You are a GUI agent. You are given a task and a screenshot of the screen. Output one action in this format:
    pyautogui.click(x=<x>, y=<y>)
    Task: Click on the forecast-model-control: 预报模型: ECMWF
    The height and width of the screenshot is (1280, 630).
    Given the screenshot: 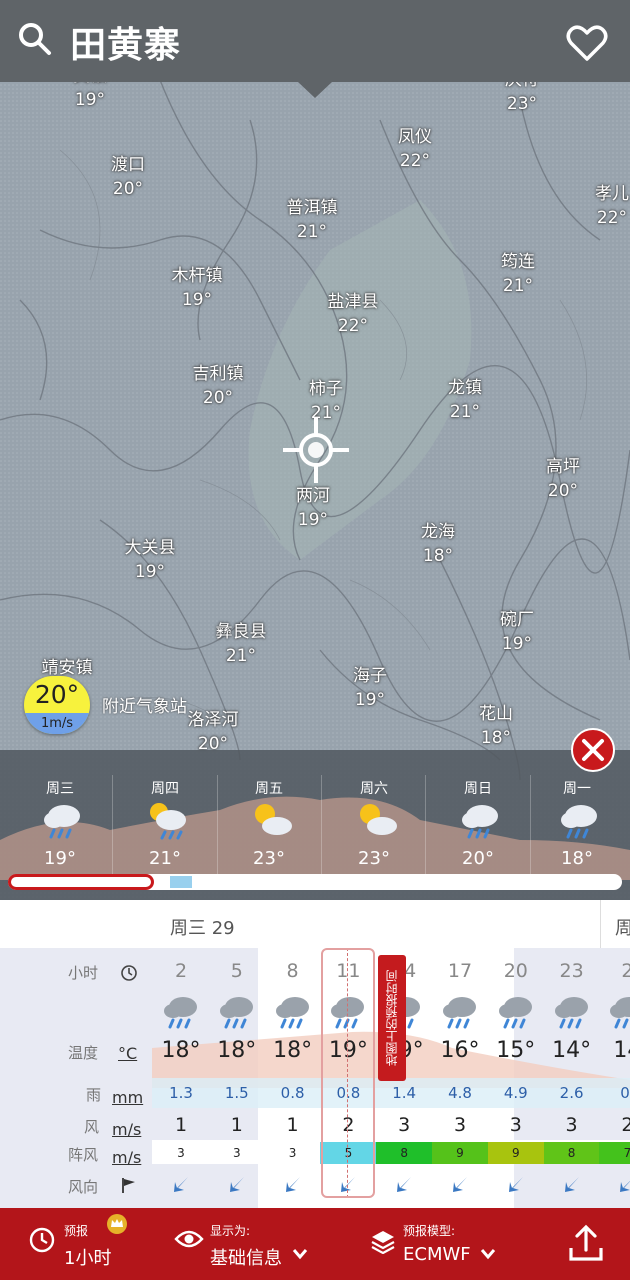 What is the action you would take?
    pyautogui.click(x=441, y=1244)
    